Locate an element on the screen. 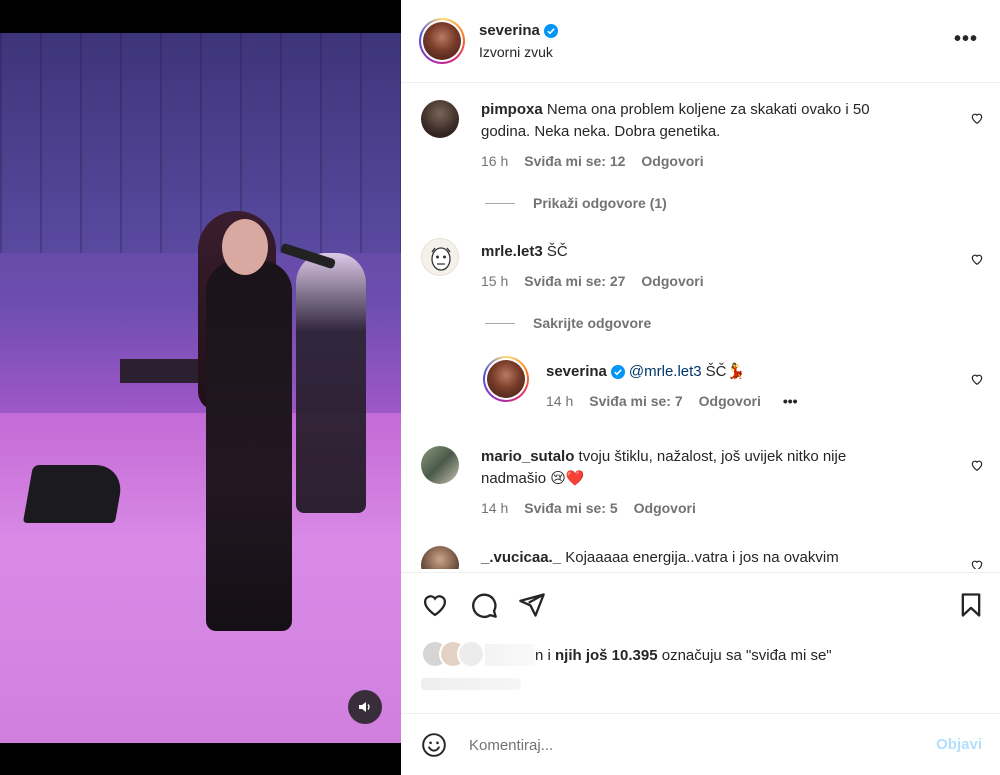 The image size is (1000, 775). comment-like-count: Sviđa mi se: 27 is located at coordinates (574, 281).